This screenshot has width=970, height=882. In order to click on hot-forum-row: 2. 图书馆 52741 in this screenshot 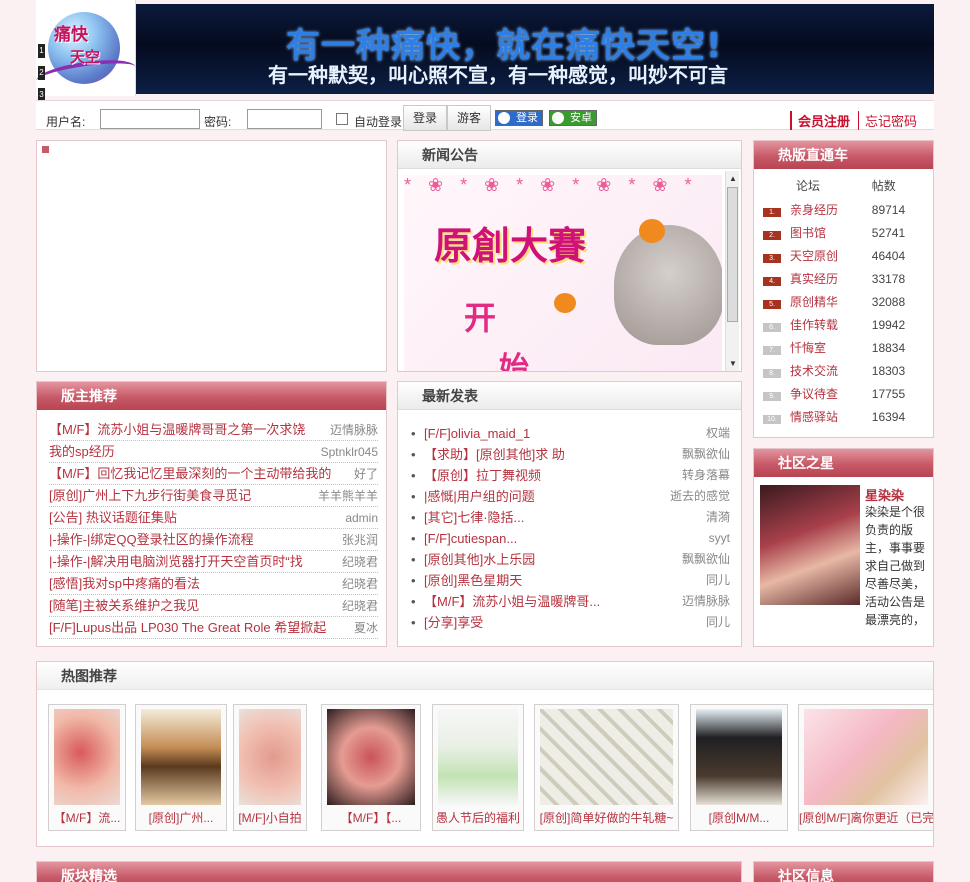, I will do `click(843, 232)`.